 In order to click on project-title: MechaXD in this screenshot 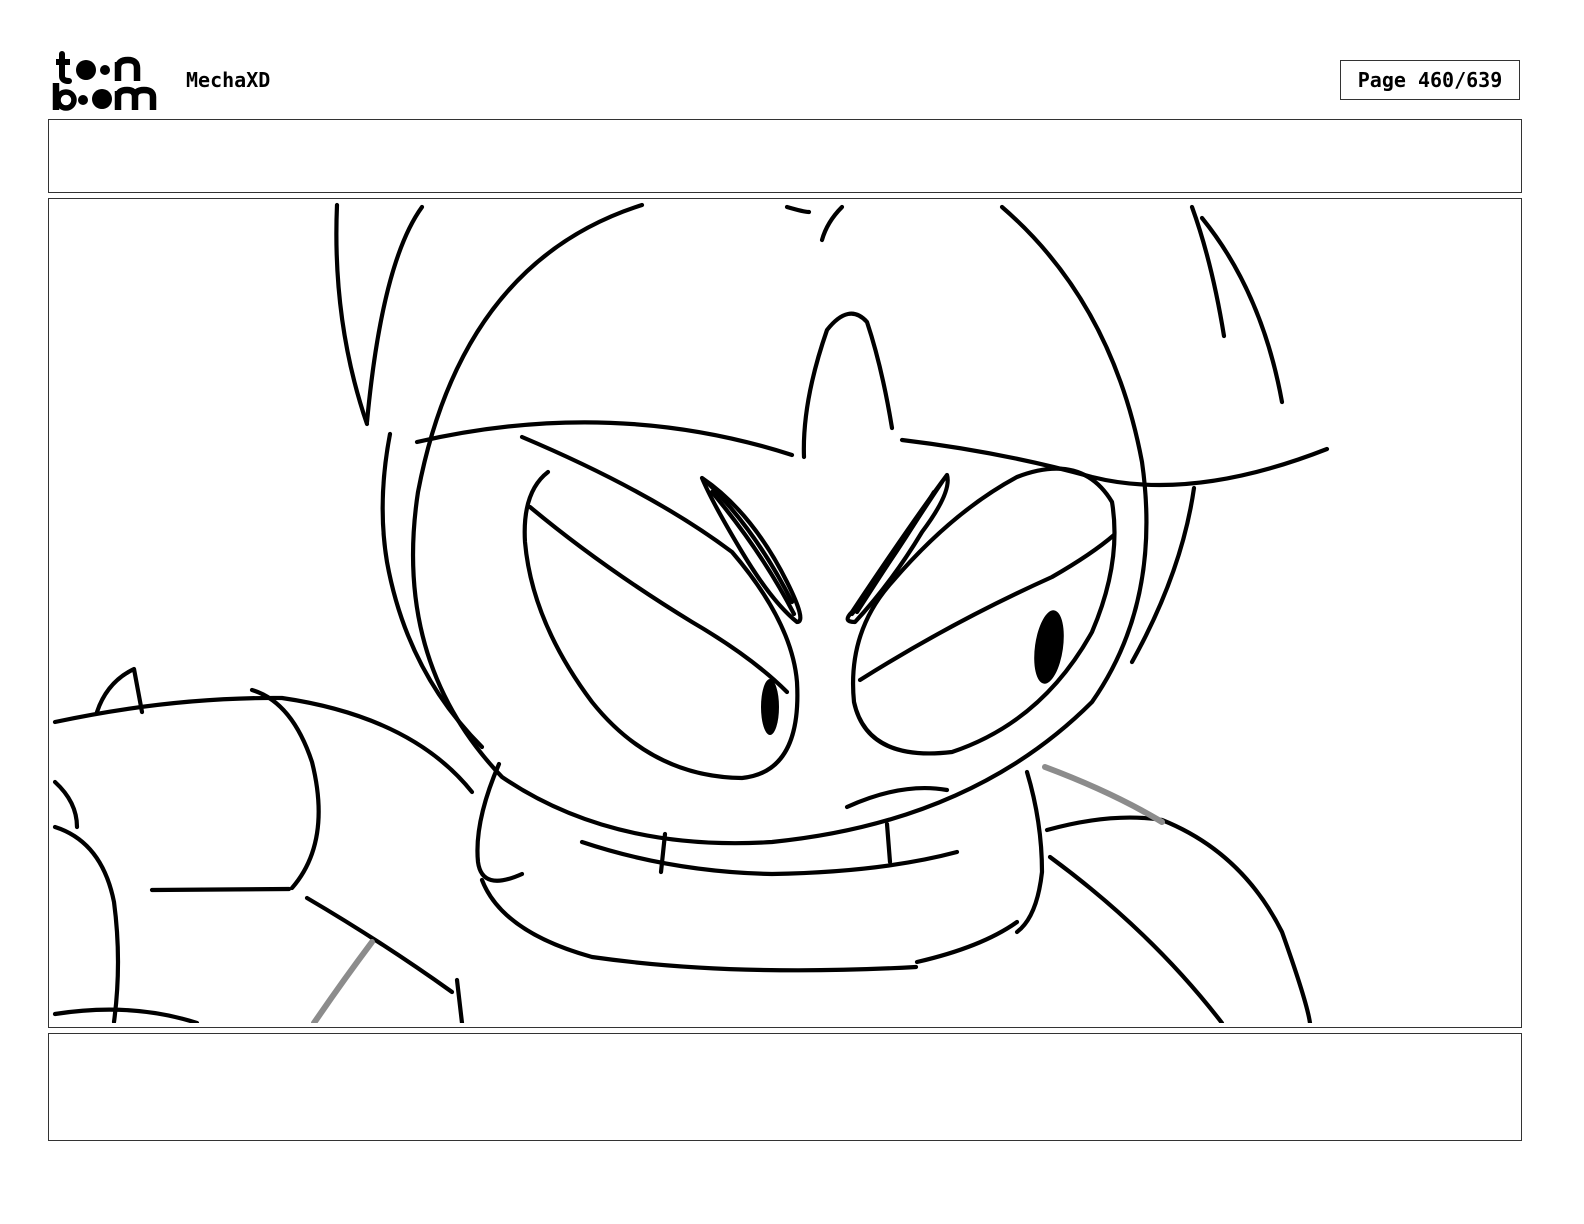, I will do `click(228, 80)`.